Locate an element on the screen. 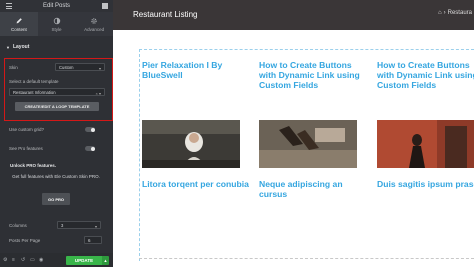  post-title: Pier Relaxation I By BlueSwell is located at coordinates (197, 70).